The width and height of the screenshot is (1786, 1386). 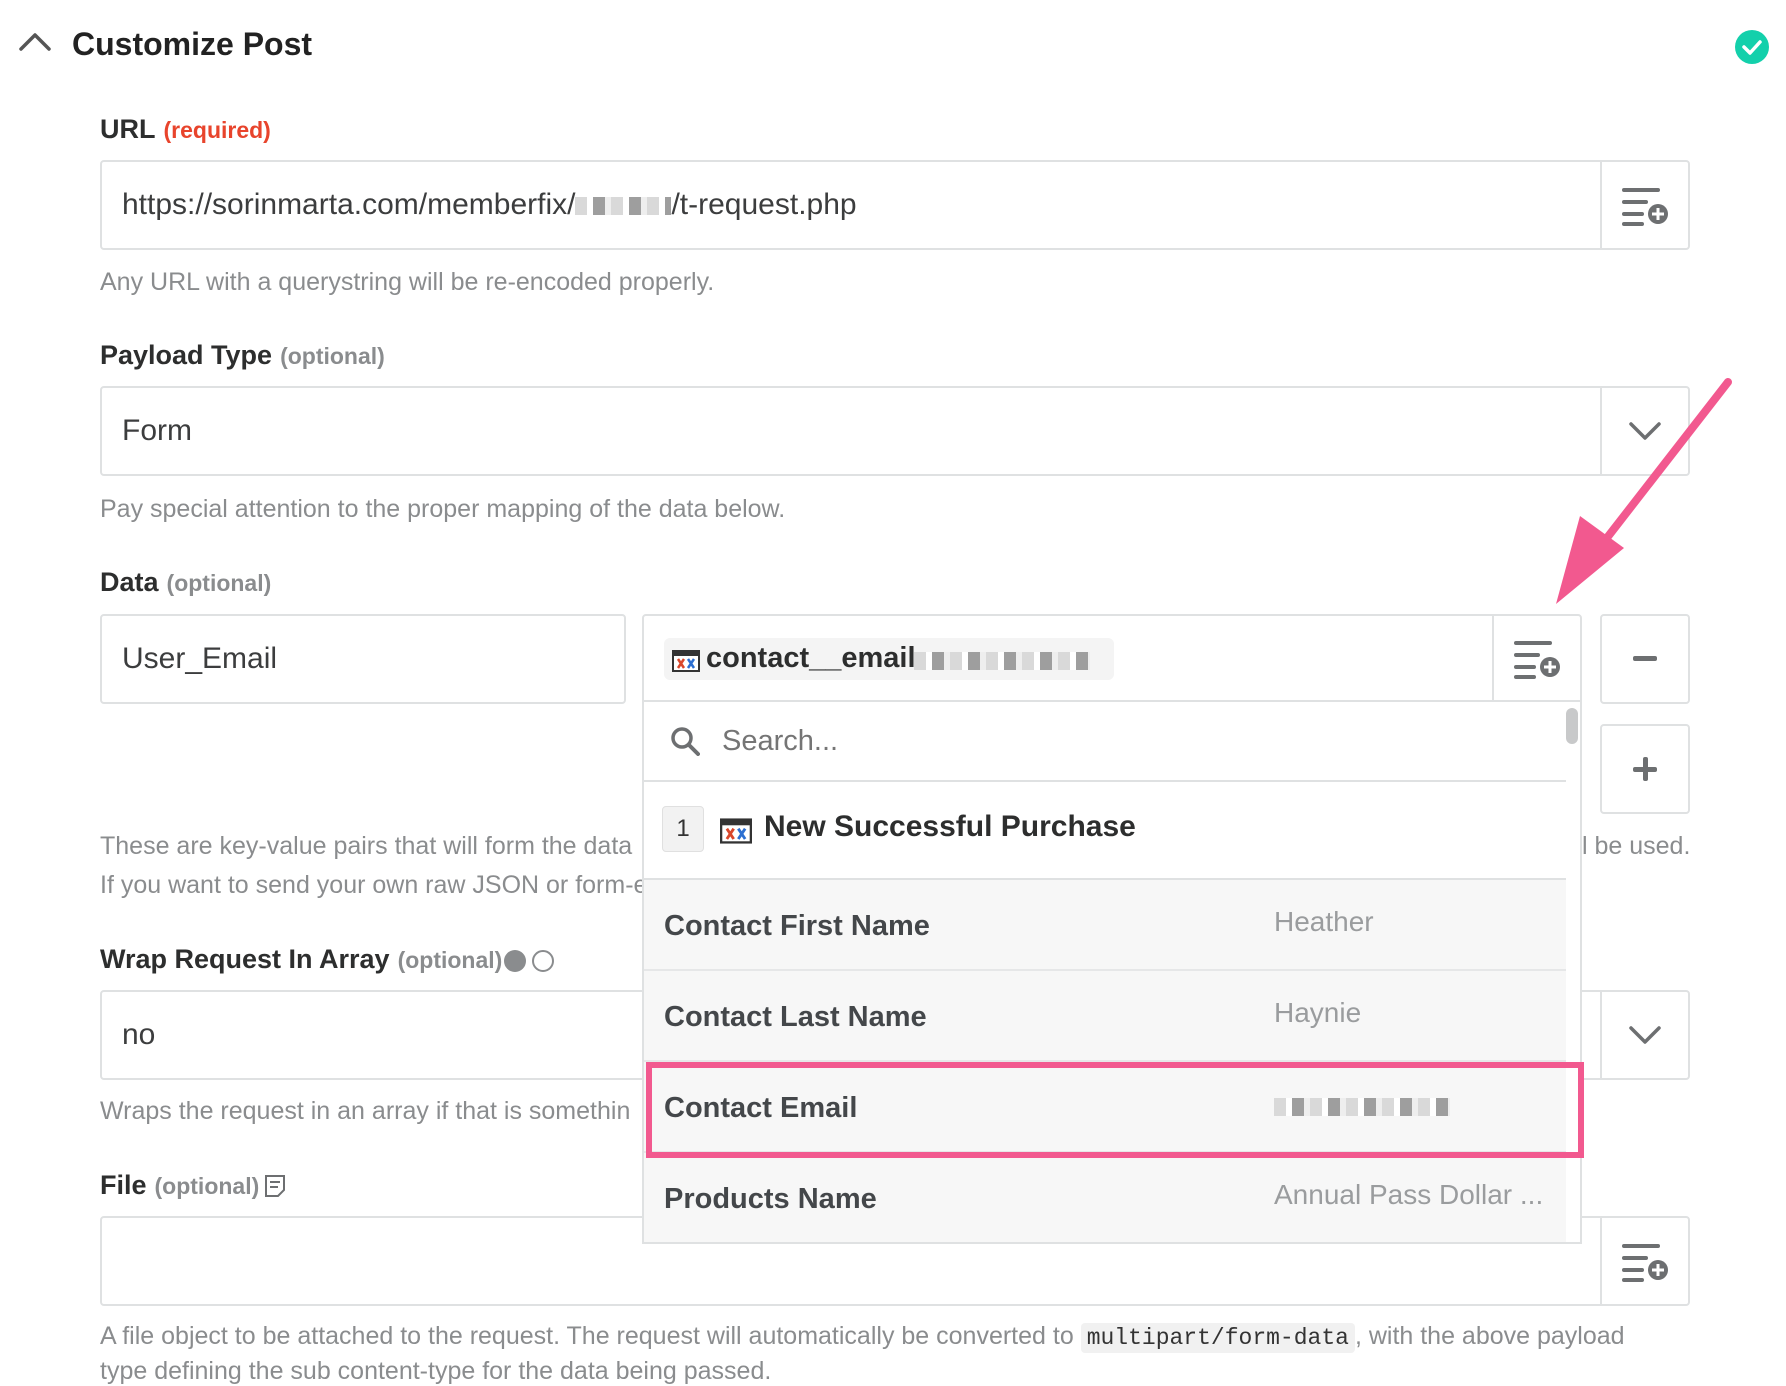 What do you see at coordinates (1217, 1338) in the screenshot?
I see `code-snippet: multipart/form-data` at bounding box center [1217, 1338].